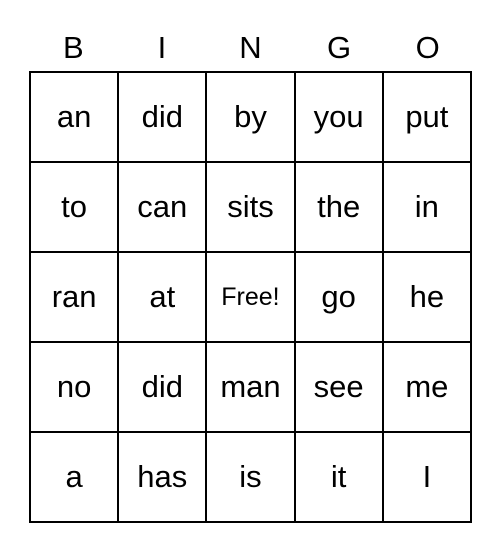  What do you see at coordinates (338, 387) in the screenshot?
I see `card-cell: see` at bounding box center [338, 387].